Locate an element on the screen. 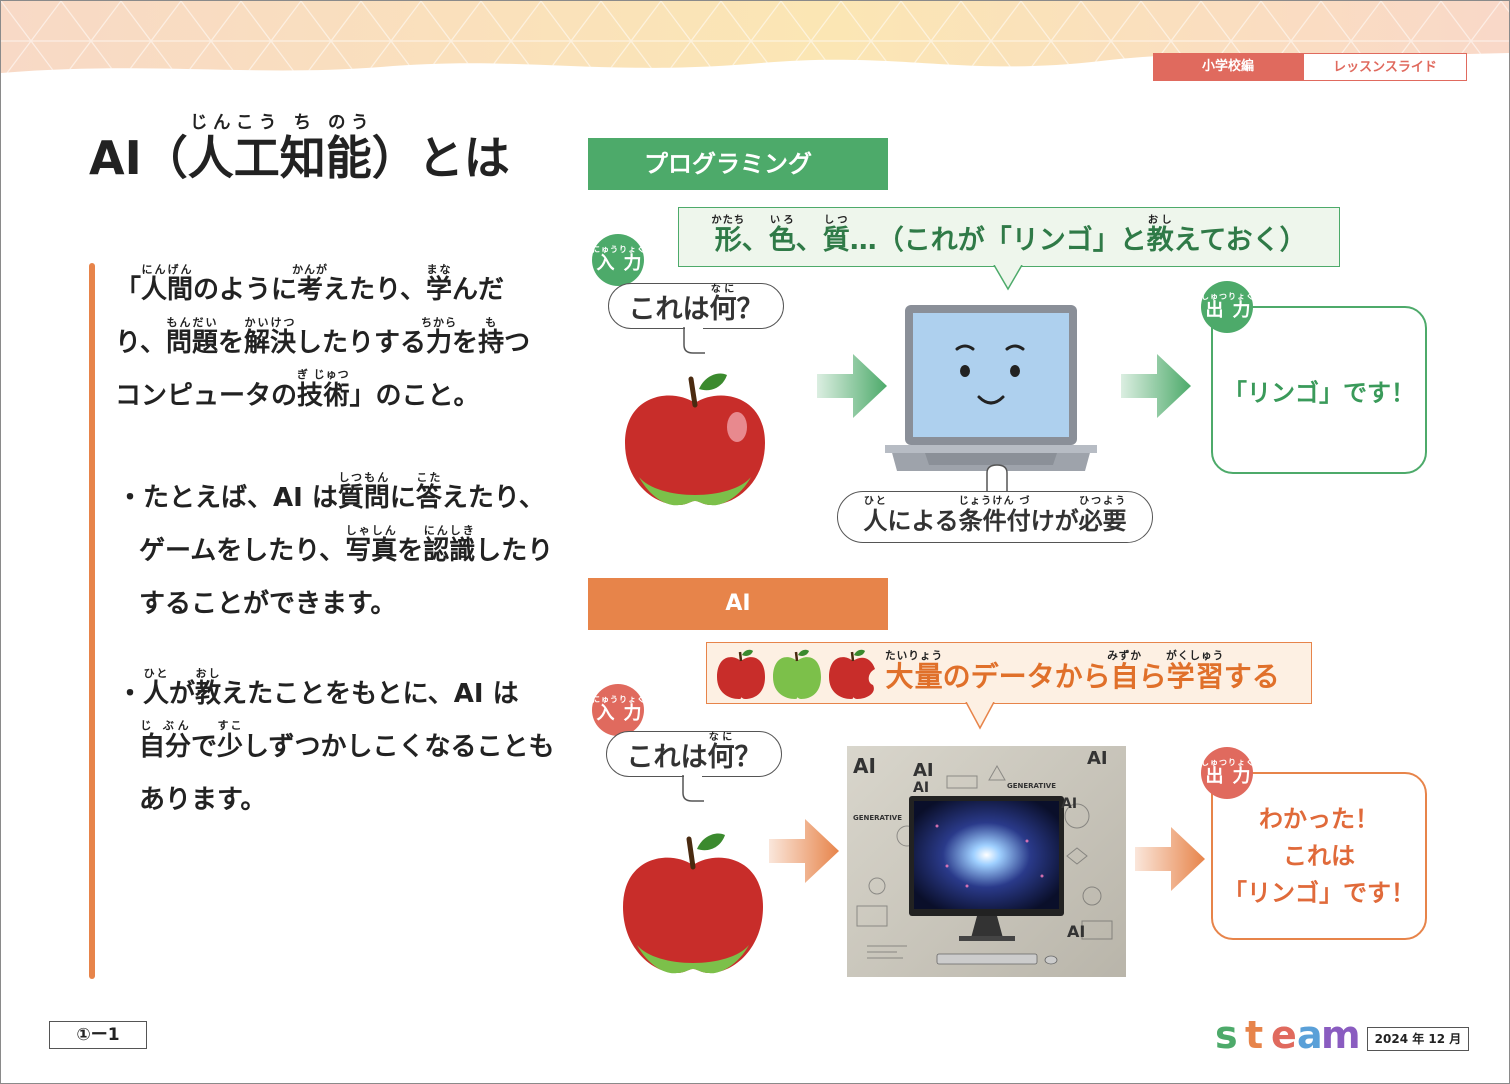  ruby-word: 条件付じょうけん づ is located at coordinates (995, 515).